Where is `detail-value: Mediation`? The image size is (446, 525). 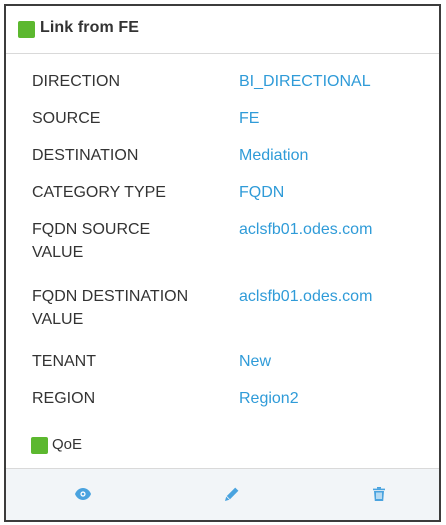 detail-value: Mediation is located at coordinates (274, 155).